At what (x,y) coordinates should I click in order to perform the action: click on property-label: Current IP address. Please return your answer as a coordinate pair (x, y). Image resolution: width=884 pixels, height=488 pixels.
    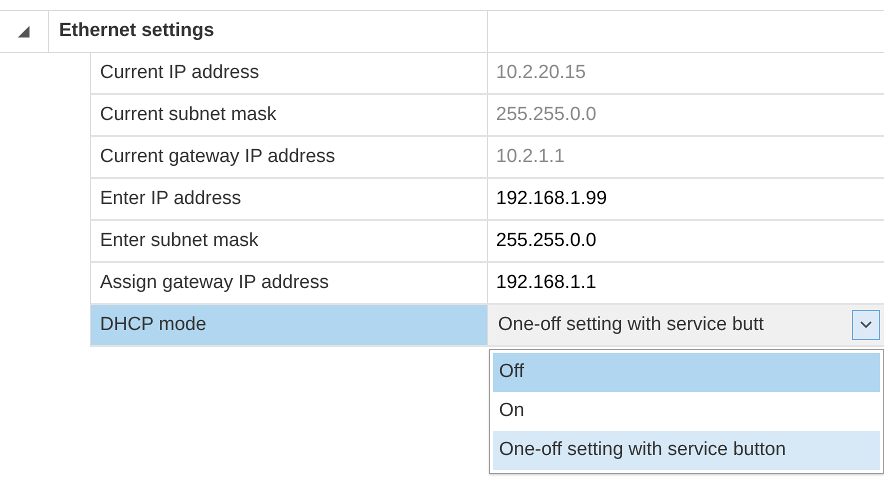
    Looking at the image, I should click on (289, 74).